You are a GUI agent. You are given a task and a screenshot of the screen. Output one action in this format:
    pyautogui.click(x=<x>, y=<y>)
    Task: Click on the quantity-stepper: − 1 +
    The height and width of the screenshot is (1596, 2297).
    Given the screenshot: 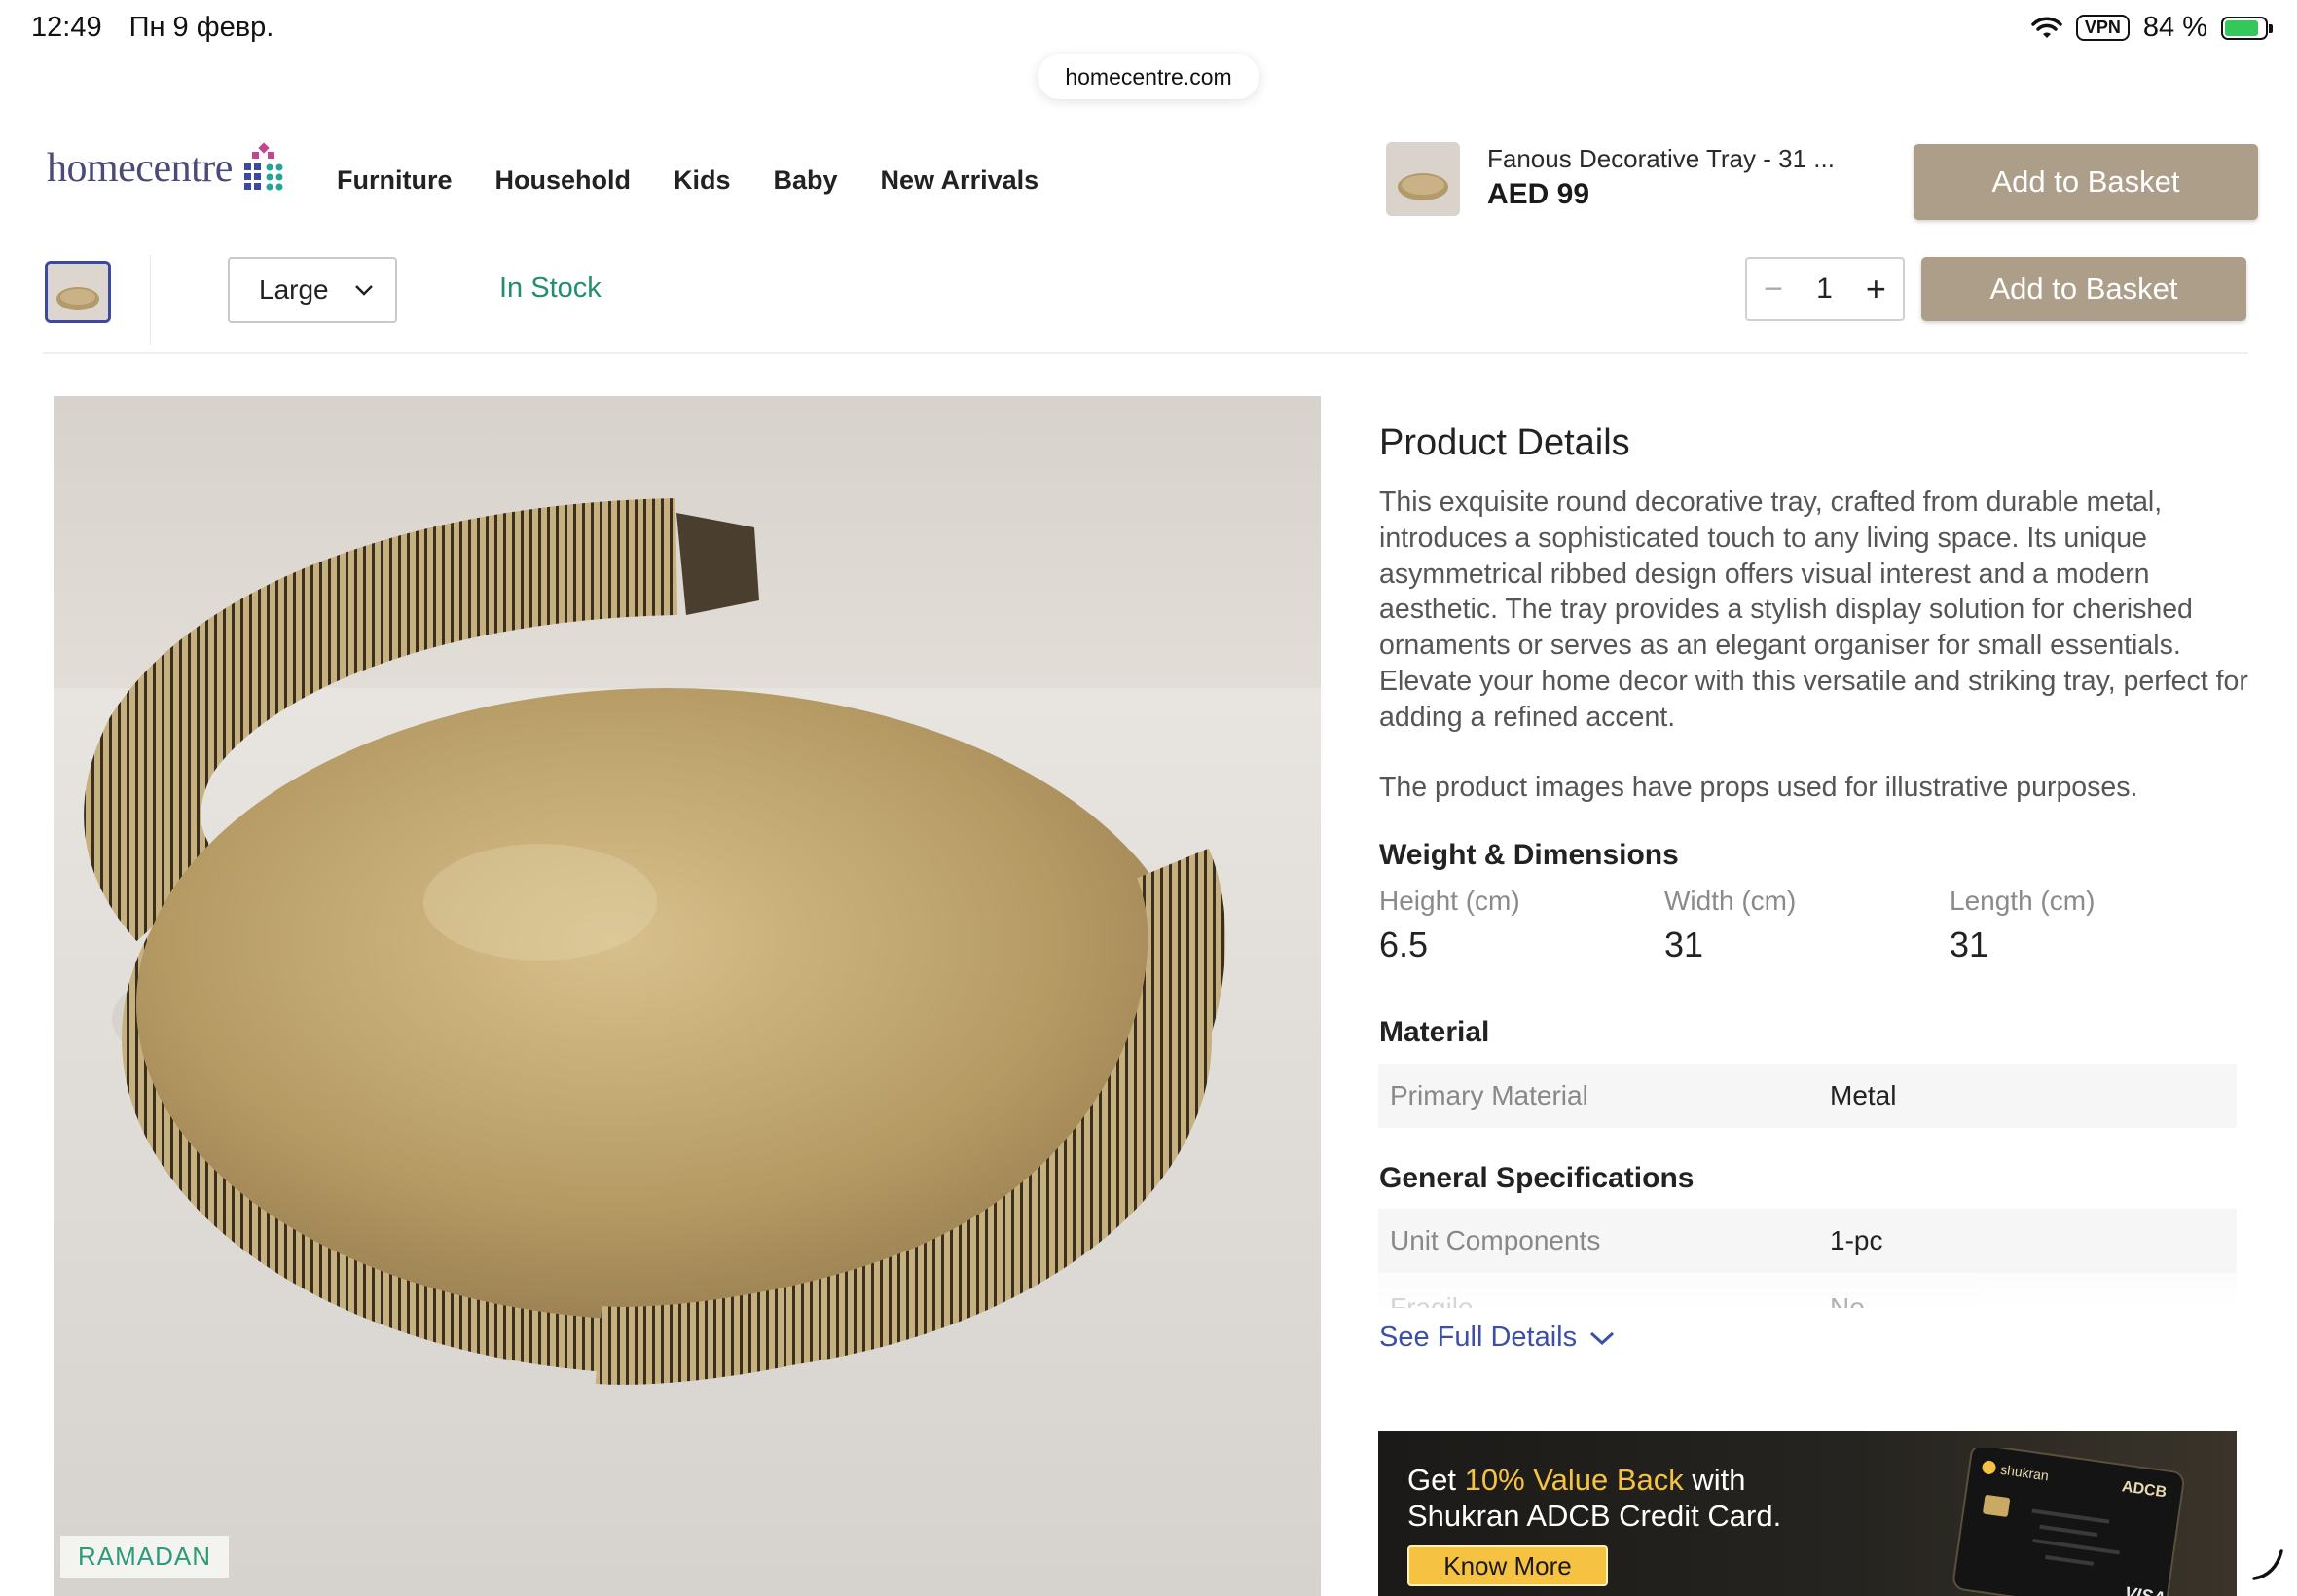 What is the action you would take?
    pyautogui.click(x=1825, y=289)
    